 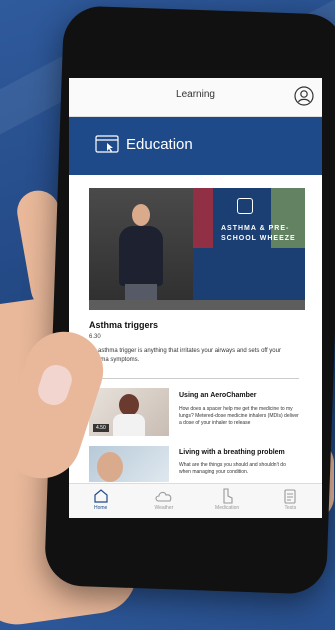 What do you see at coordinates (123, 325) in the screenshot?
I see `featured-video-title: Asthma triggers` at bounding box center [123, 325].